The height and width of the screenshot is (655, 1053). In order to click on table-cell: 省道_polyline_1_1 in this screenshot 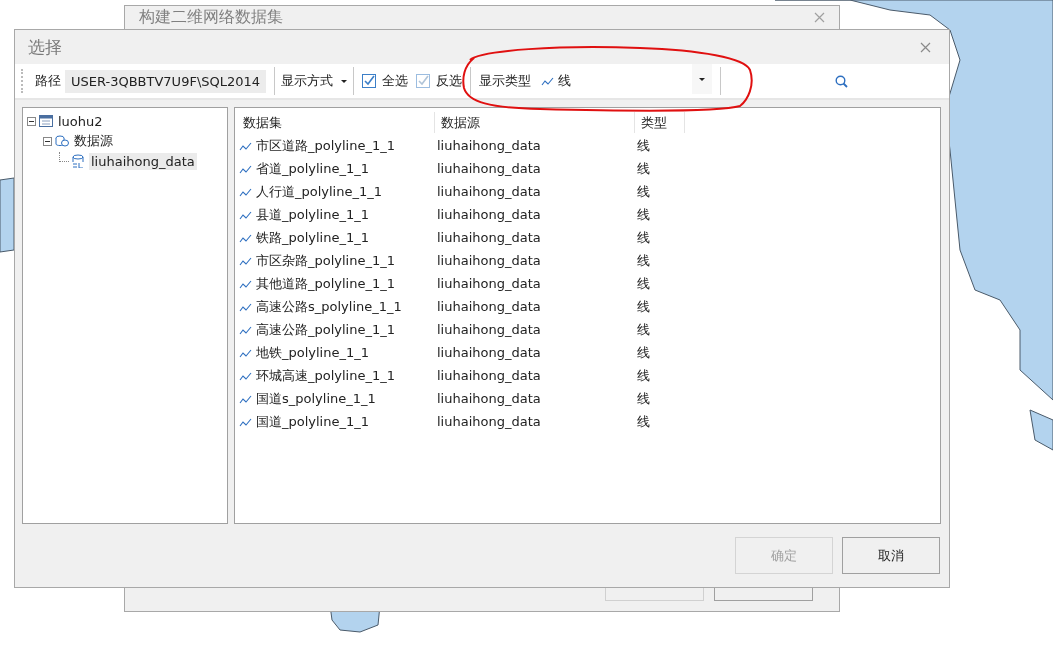, I will do `click(312, 168)`.